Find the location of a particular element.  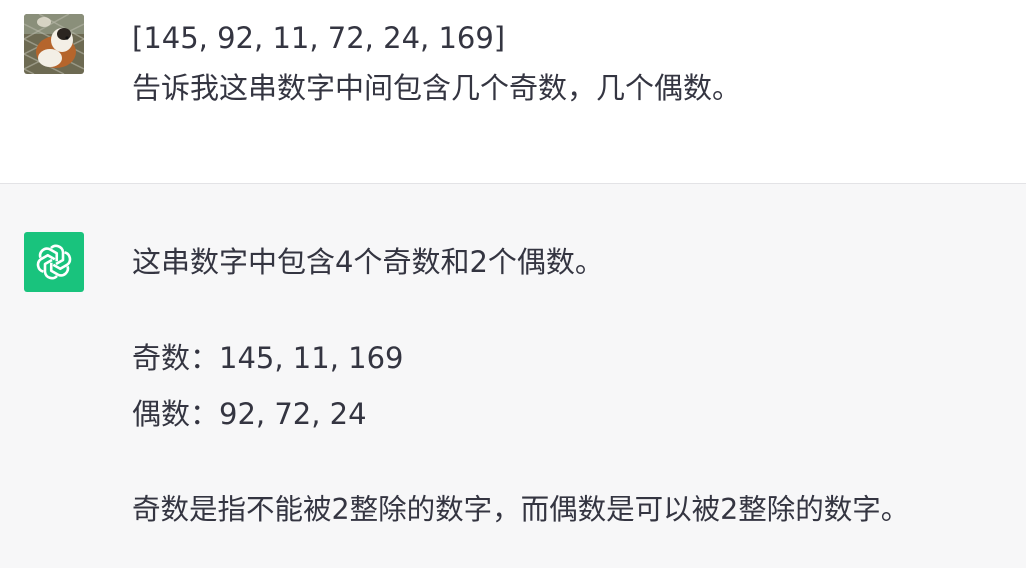

assistant-summary: 这串数字中包含4个奇数和2个偶数。 is located at coordinates (368, 262).